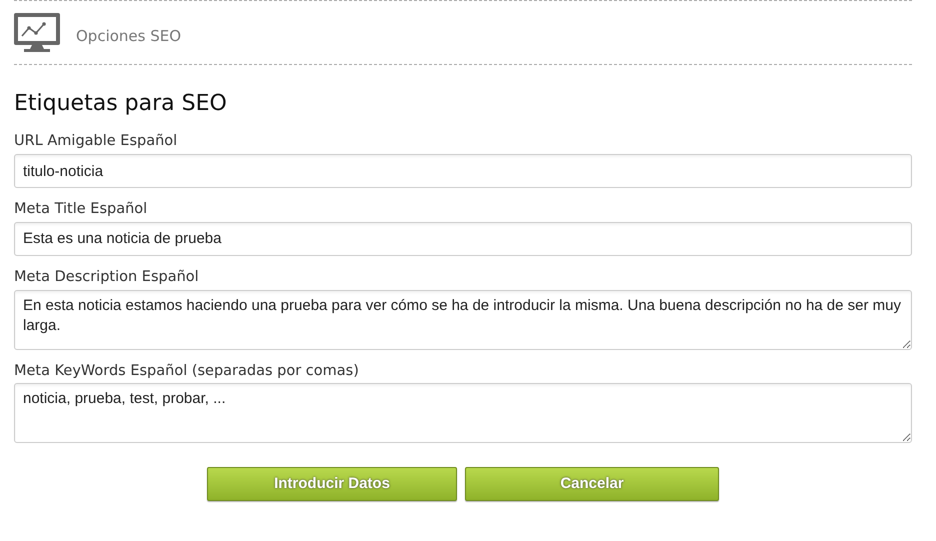  I want to click on text-area: En esta noticia estamos haciendo una prueba para ver cómo se ha de introducir la misma. Una buena descripción no ha de ser muy larga., so click(463, 320).